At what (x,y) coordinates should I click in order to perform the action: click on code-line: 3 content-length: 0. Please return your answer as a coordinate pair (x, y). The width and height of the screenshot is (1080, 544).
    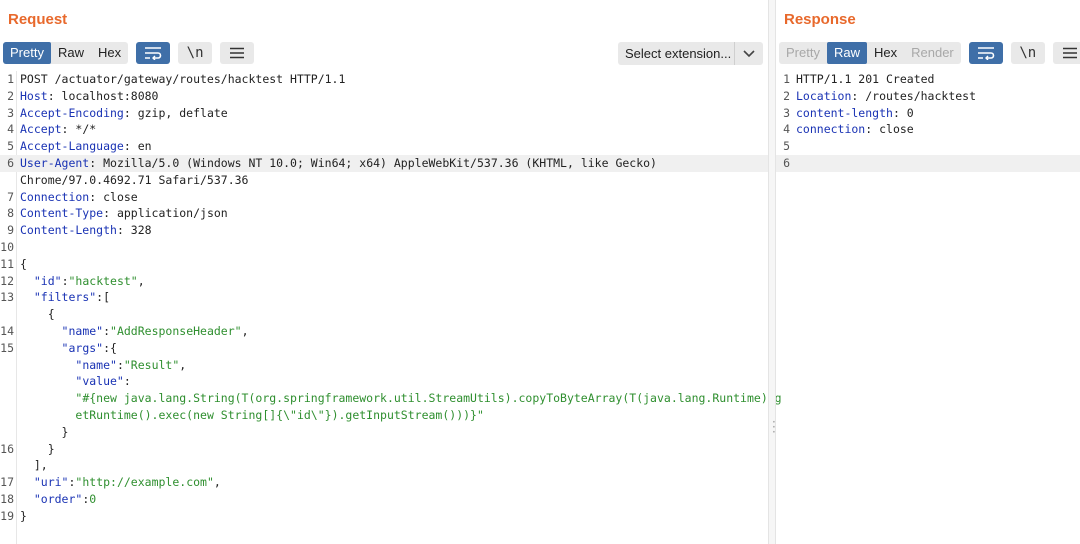
    Looking at the image, I should click on (928, 113).